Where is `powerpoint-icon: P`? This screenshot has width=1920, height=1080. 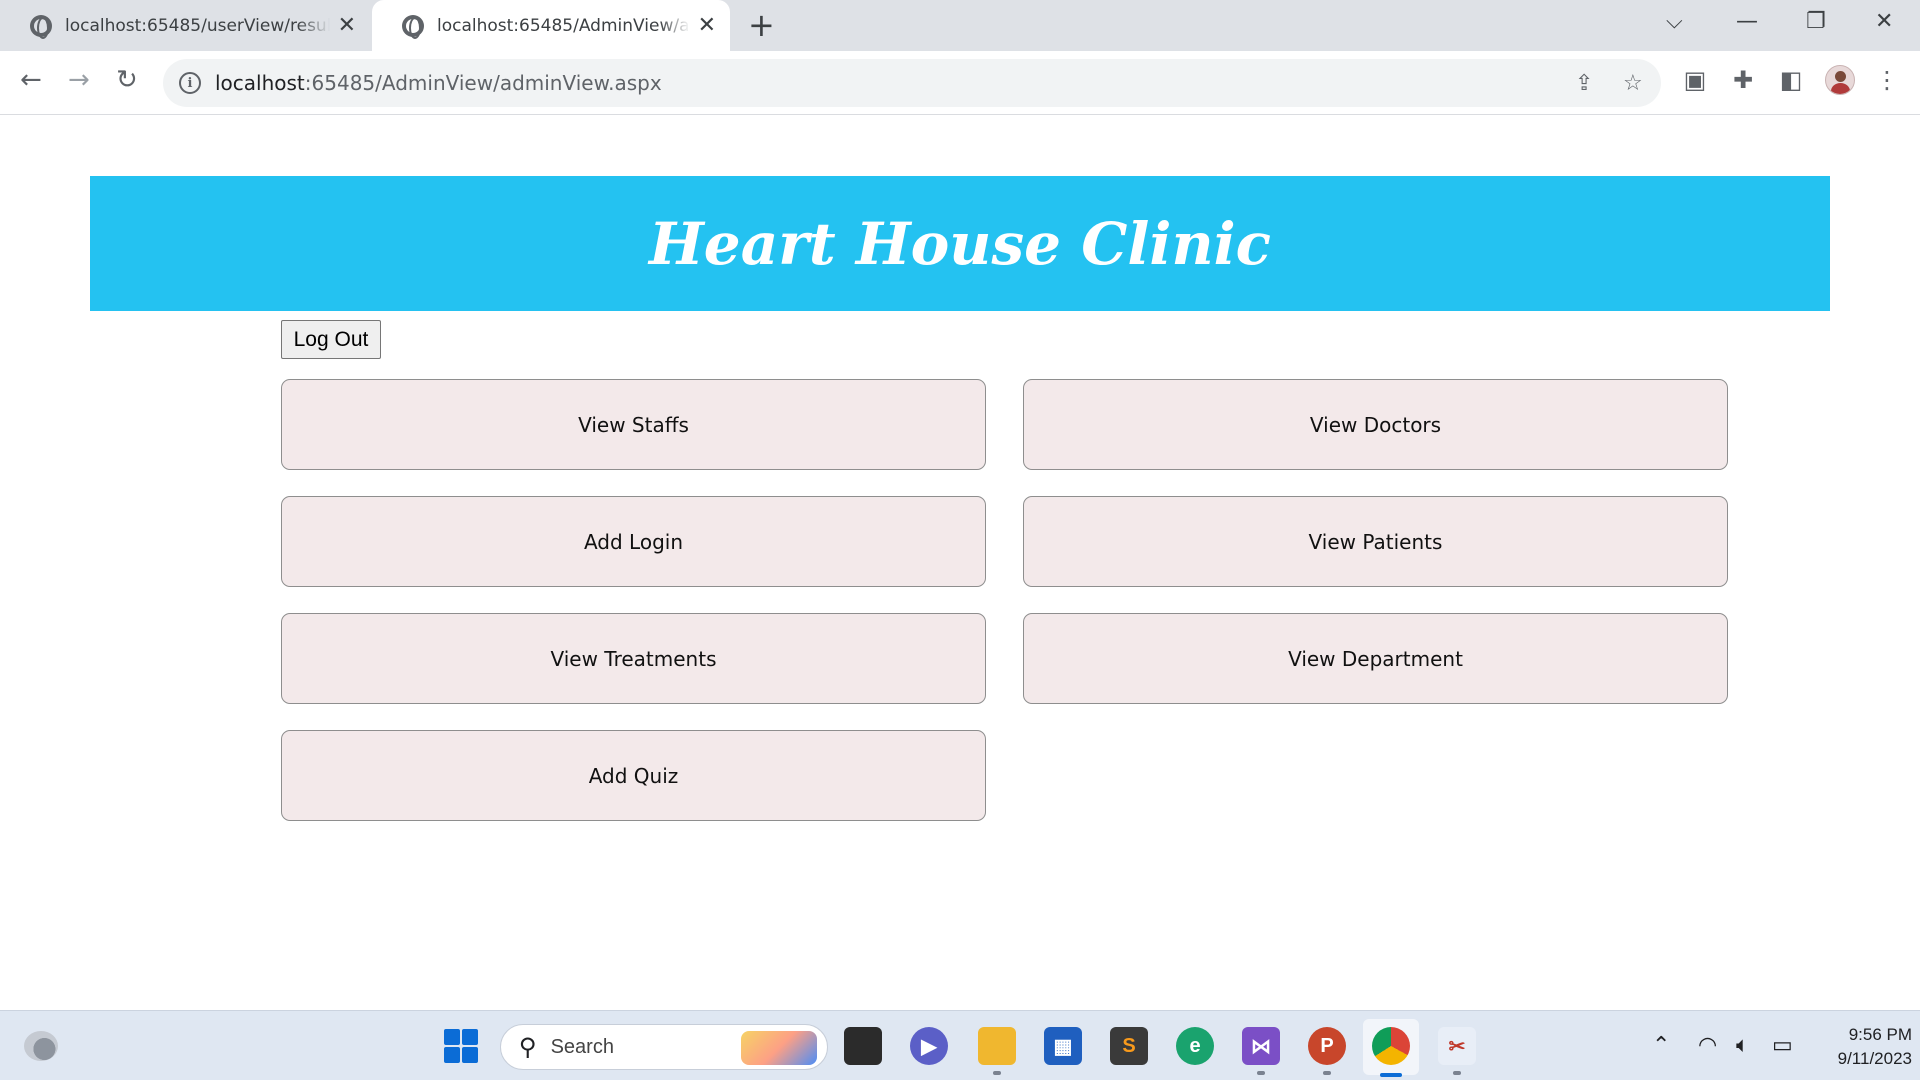
powerpoint-icon: P is located at coordinates (1327, 1046).